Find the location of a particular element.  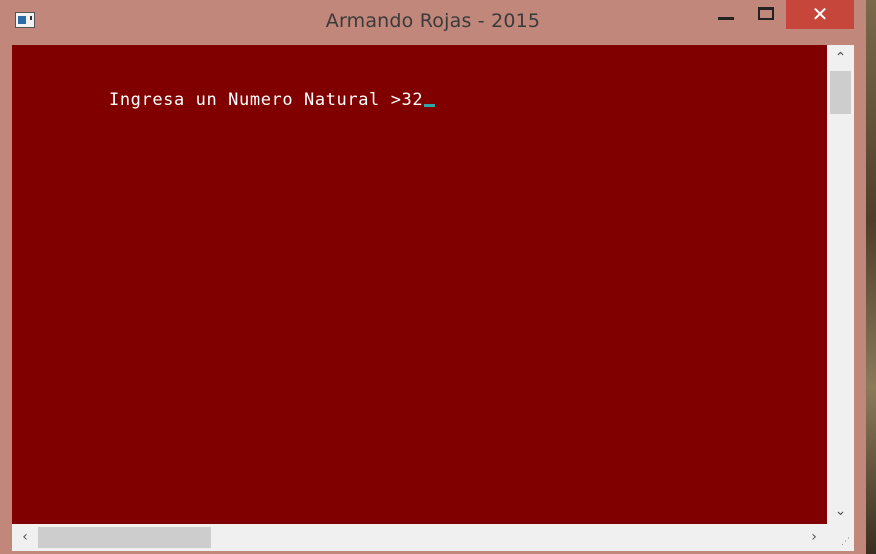

maximize-button is located at coordinates (766, 14).